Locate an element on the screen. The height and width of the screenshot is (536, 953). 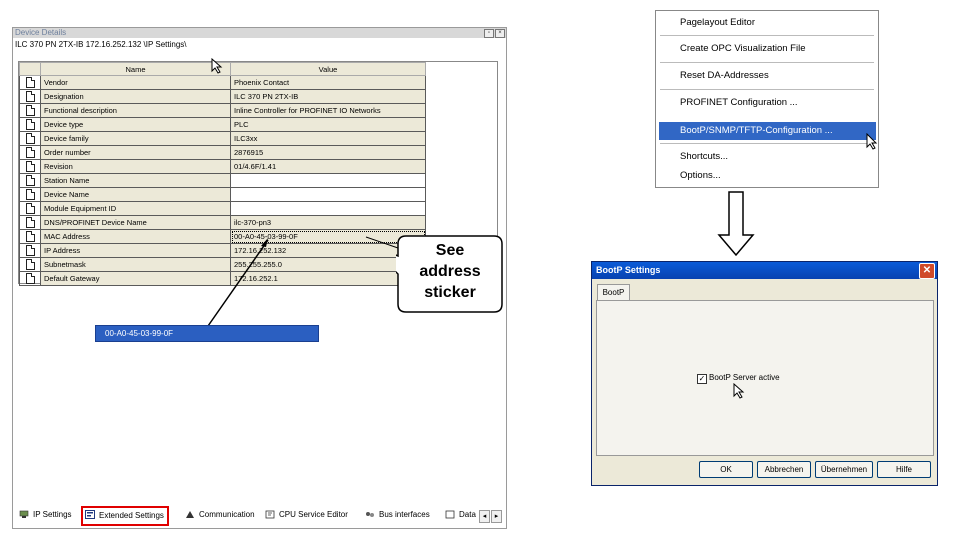
tab-bus-interfaces: Bus interfaces is located at coordinates (396, 515).